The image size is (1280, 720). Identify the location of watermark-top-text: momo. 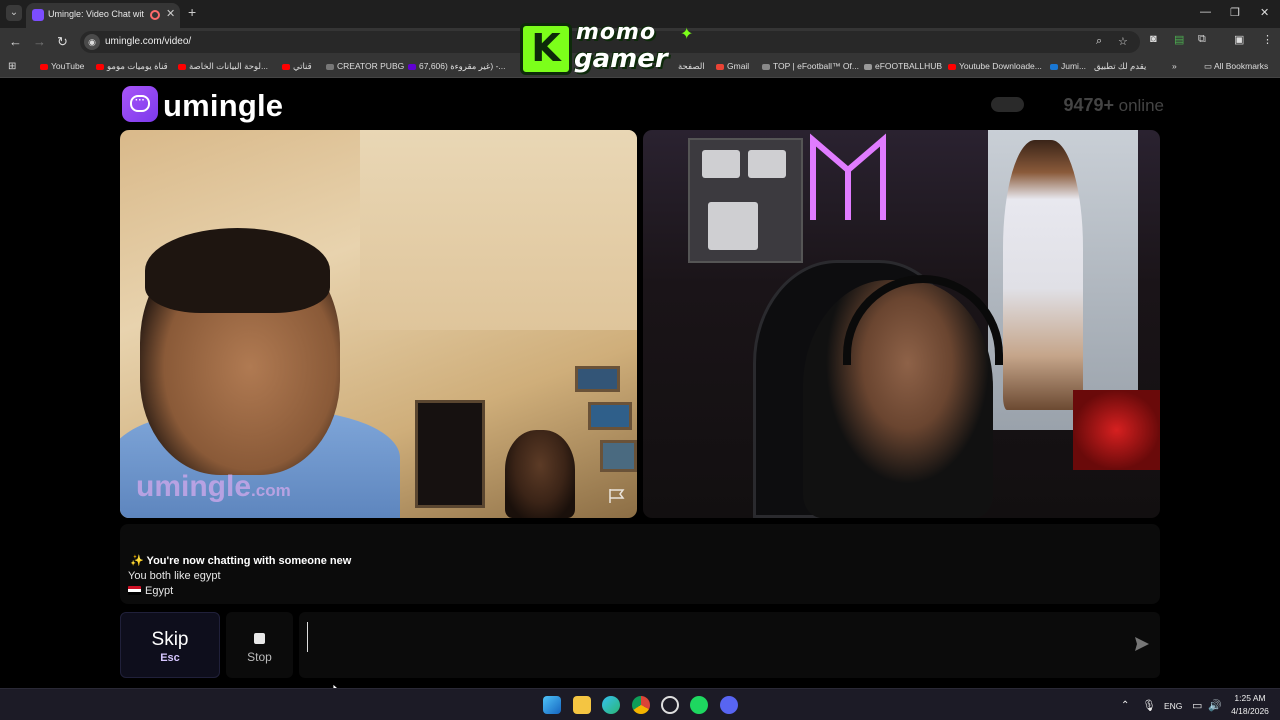
(616, 32).